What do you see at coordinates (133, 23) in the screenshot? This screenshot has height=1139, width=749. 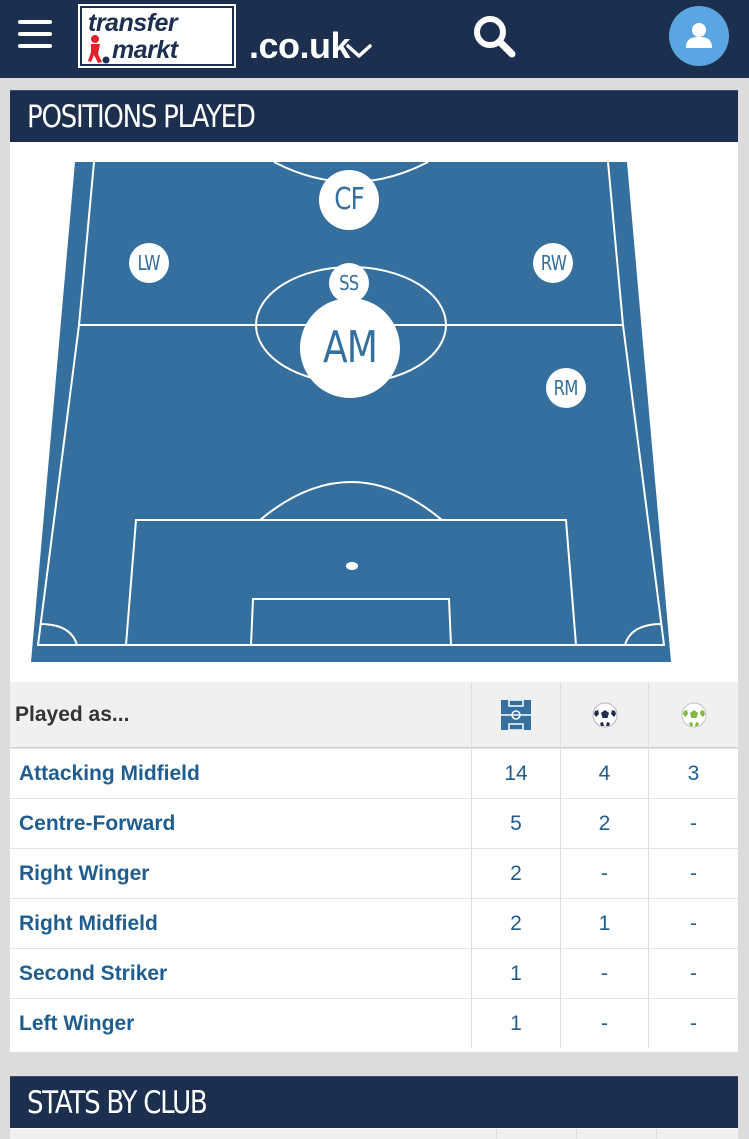 I see `logo-text-line1: transfer` at bounding box center [133, 23].